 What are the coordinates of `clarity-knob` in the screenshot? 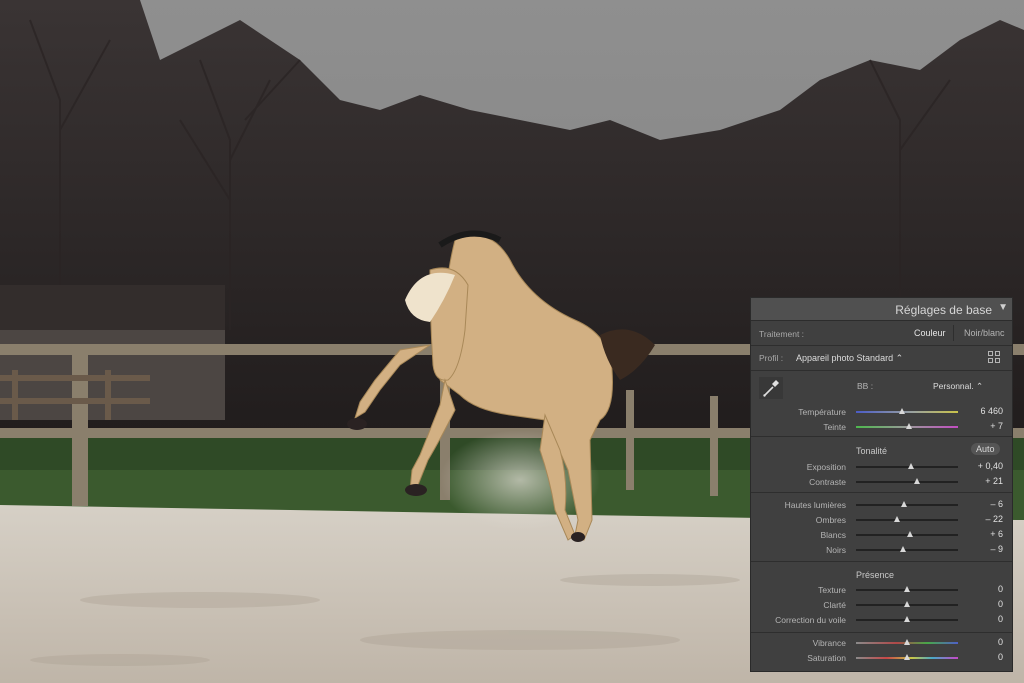 It's located at (907, 604).